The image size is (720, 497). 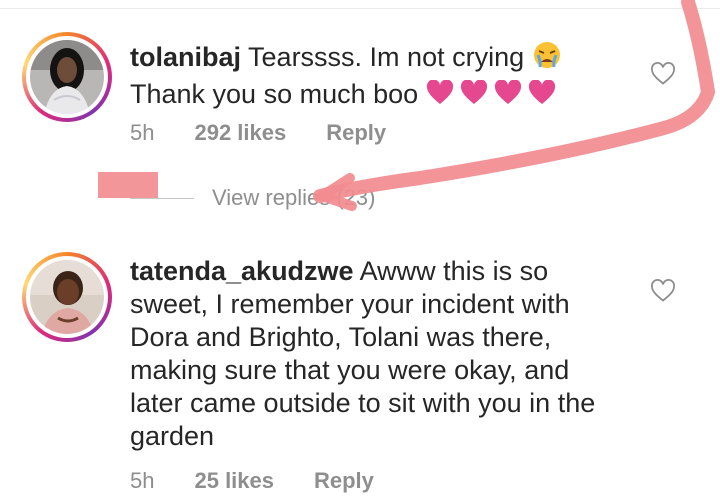 I want to click on top-divider, so click(x=360, y=4).